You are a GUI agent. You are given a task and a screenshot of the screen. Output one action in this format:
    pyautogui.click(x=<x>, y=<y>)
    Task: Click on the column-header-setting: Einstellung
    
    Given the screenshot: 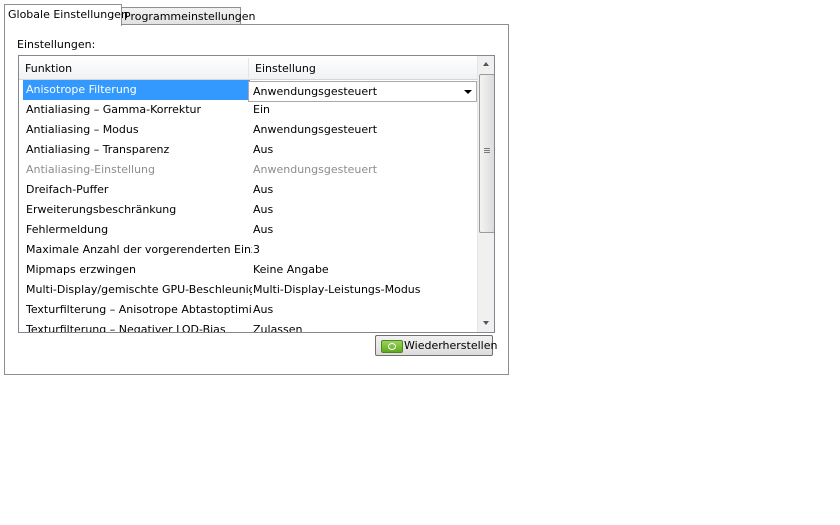 What is the action you would take?
    pyautogui.click(x=362, y=67)
    